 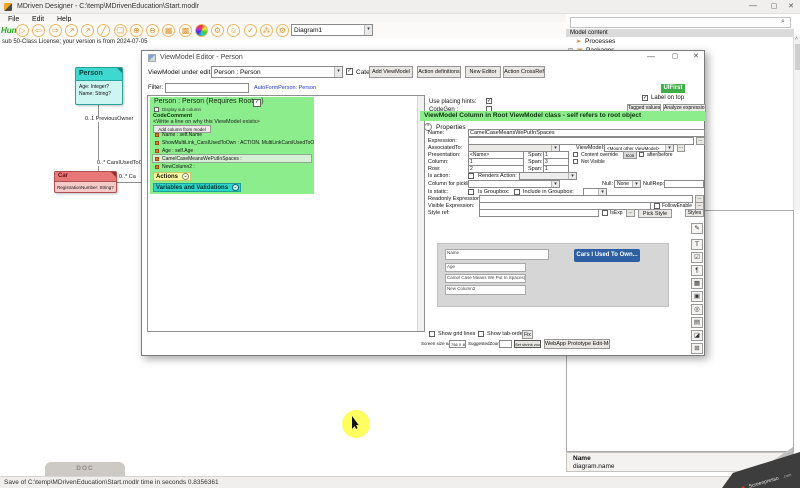 I want to click on variables-section: Variables and Validations ⌄, so click(x=197, y=187).